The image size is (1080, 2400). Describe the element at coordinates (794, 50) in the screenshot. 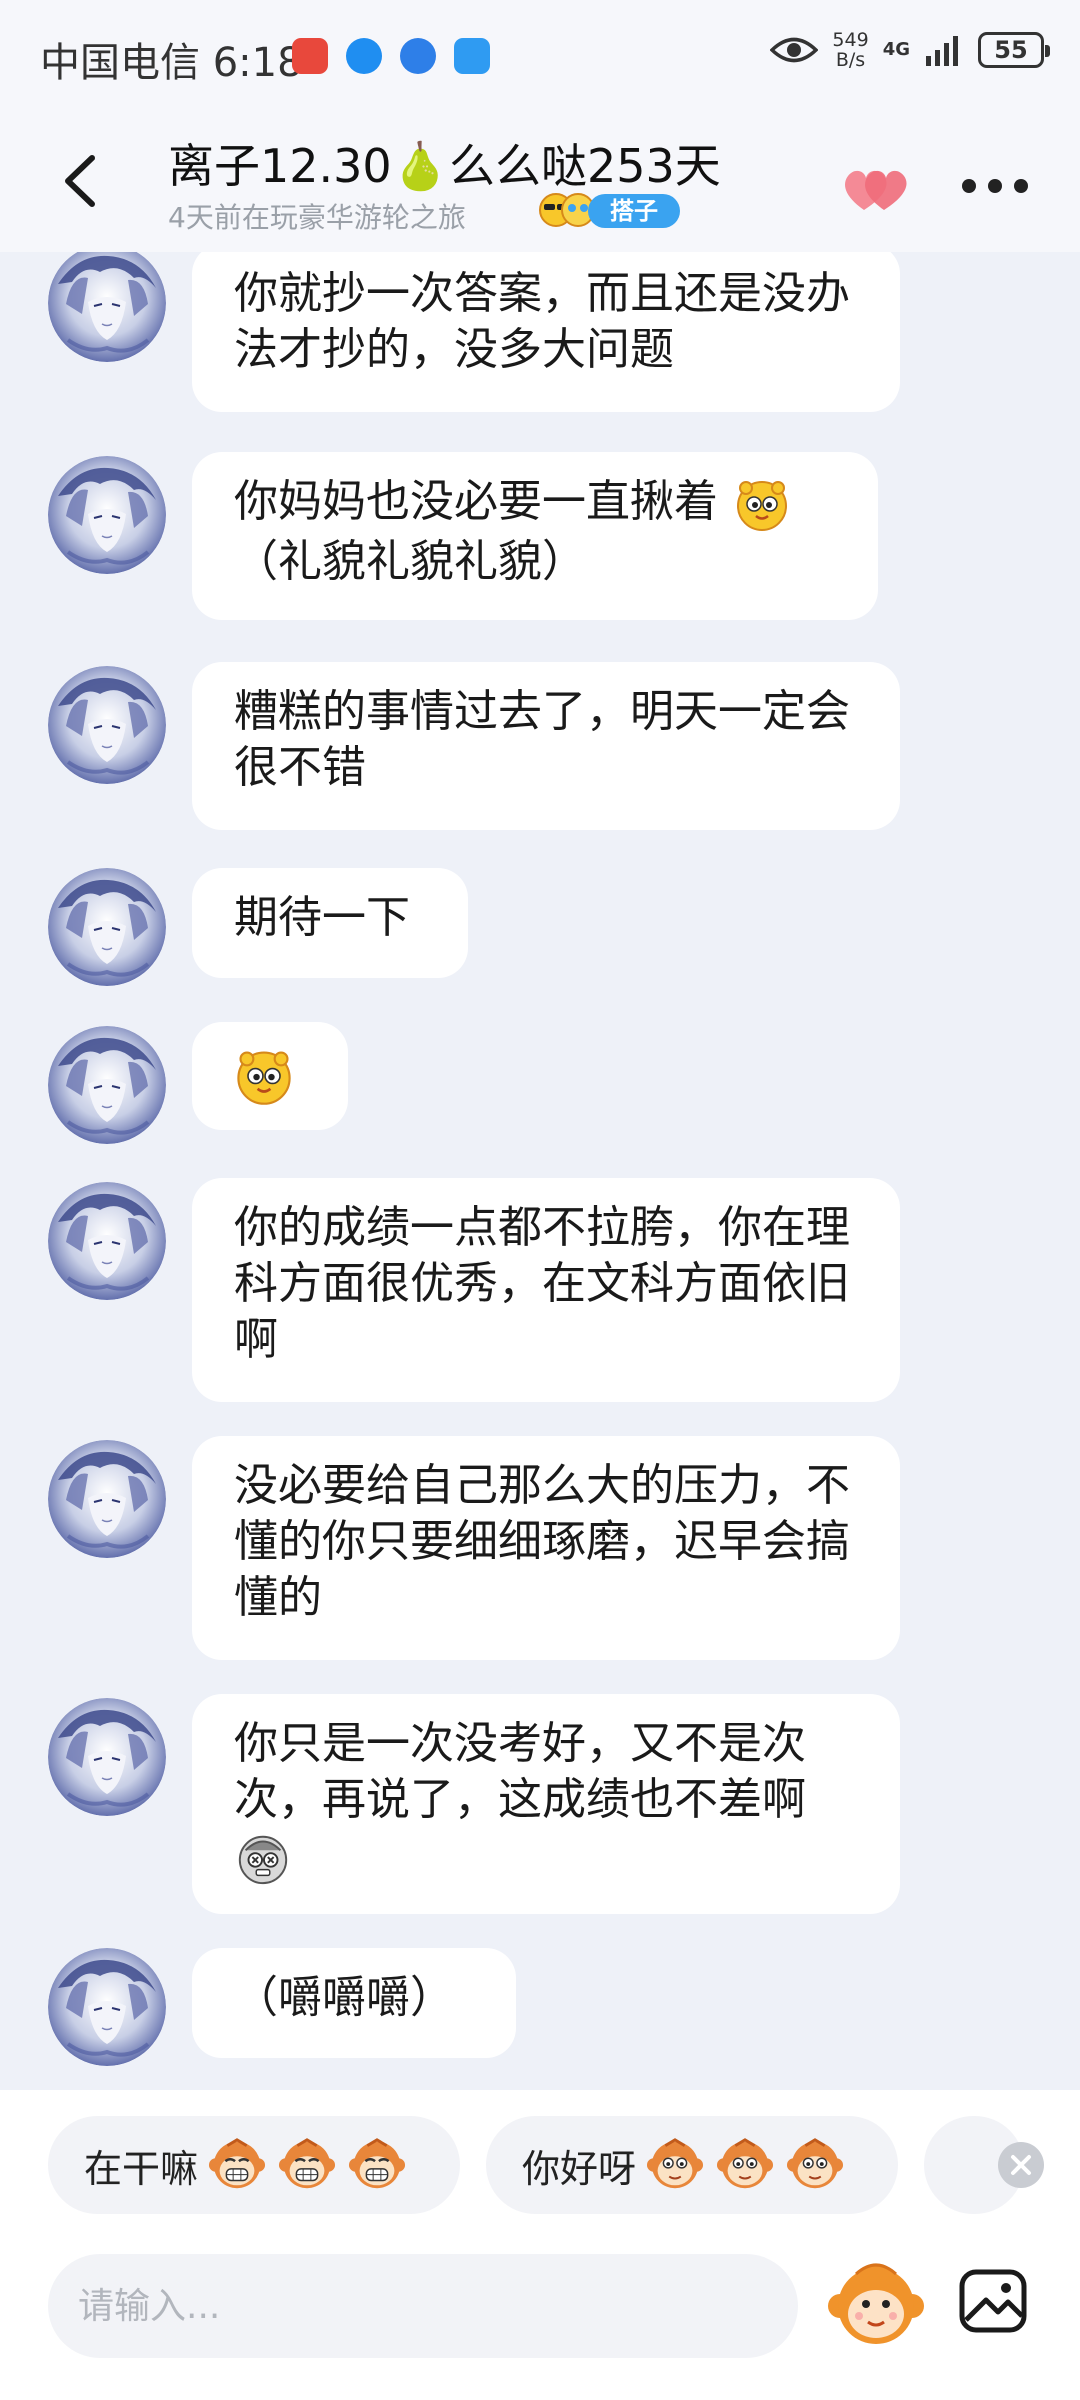

I see `eye-comfort-icon` at that location.